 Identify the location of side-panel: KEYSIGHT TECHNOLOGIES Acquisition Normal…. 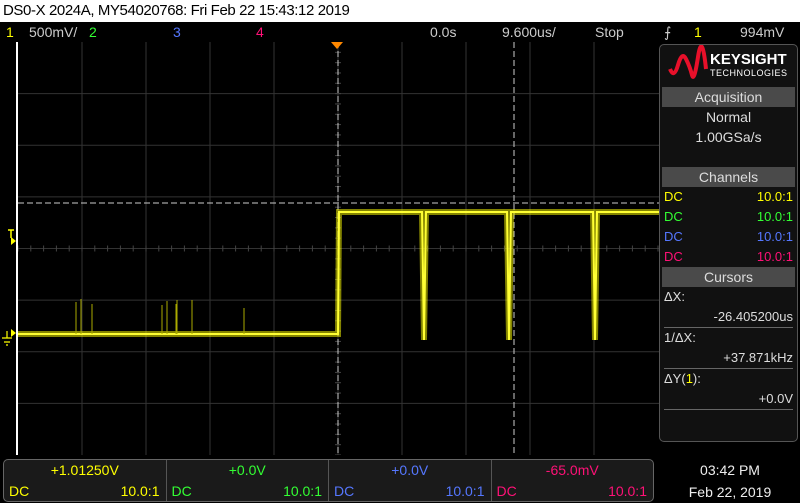
(728, 243).